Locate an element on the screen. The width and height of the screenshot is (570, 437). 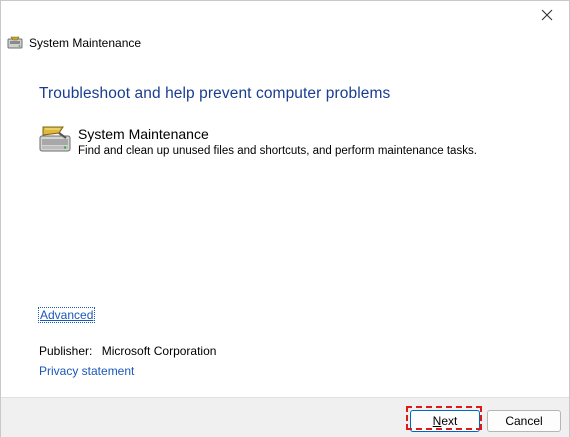
task-title: System Maintenance is located at coordinates (143, 134).